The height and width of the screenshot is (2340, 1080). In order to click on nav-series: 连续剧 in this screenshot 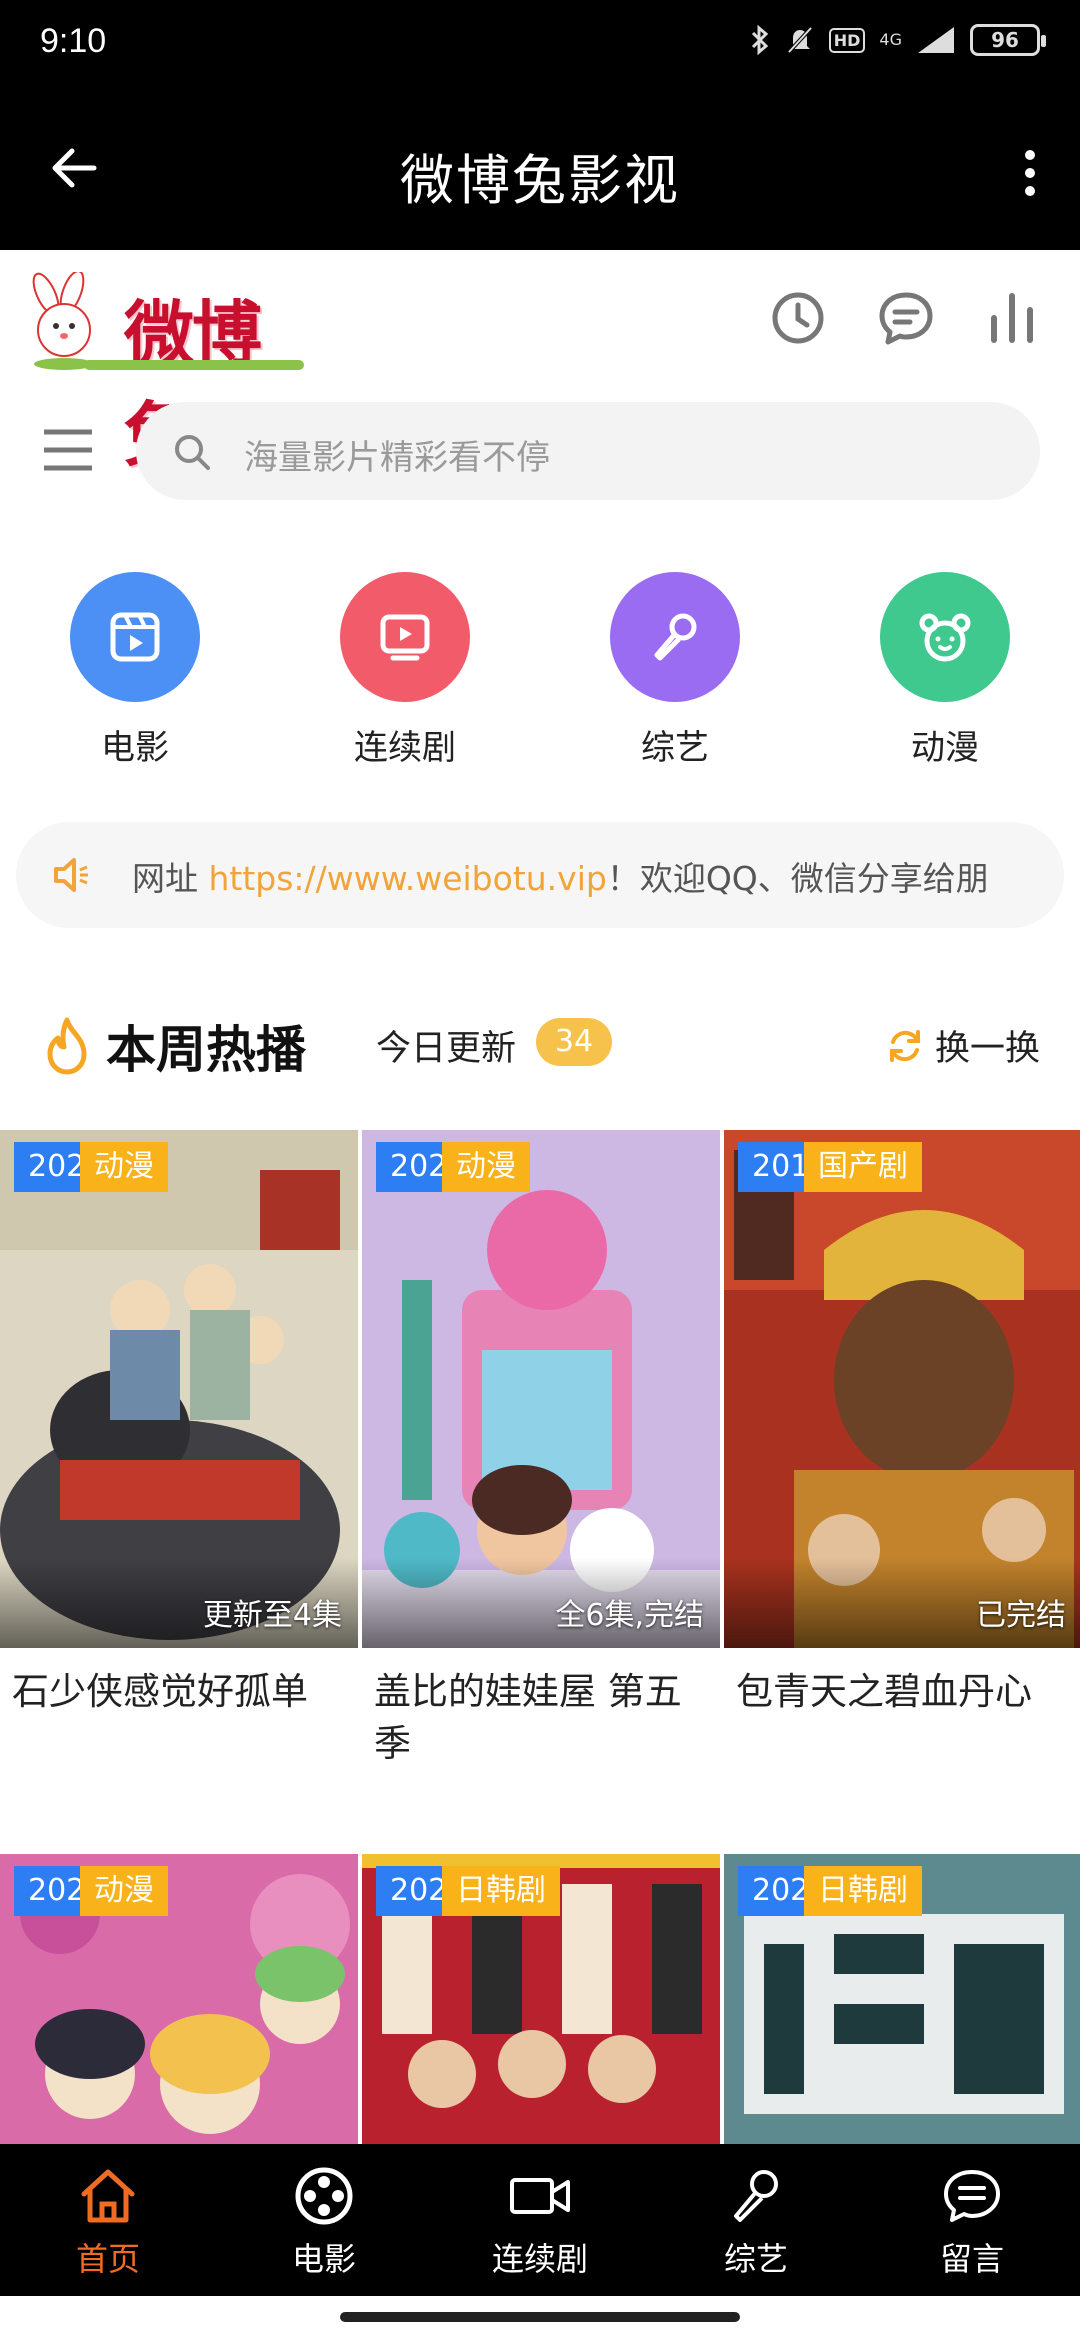, I will do `click(540, 2220)`.